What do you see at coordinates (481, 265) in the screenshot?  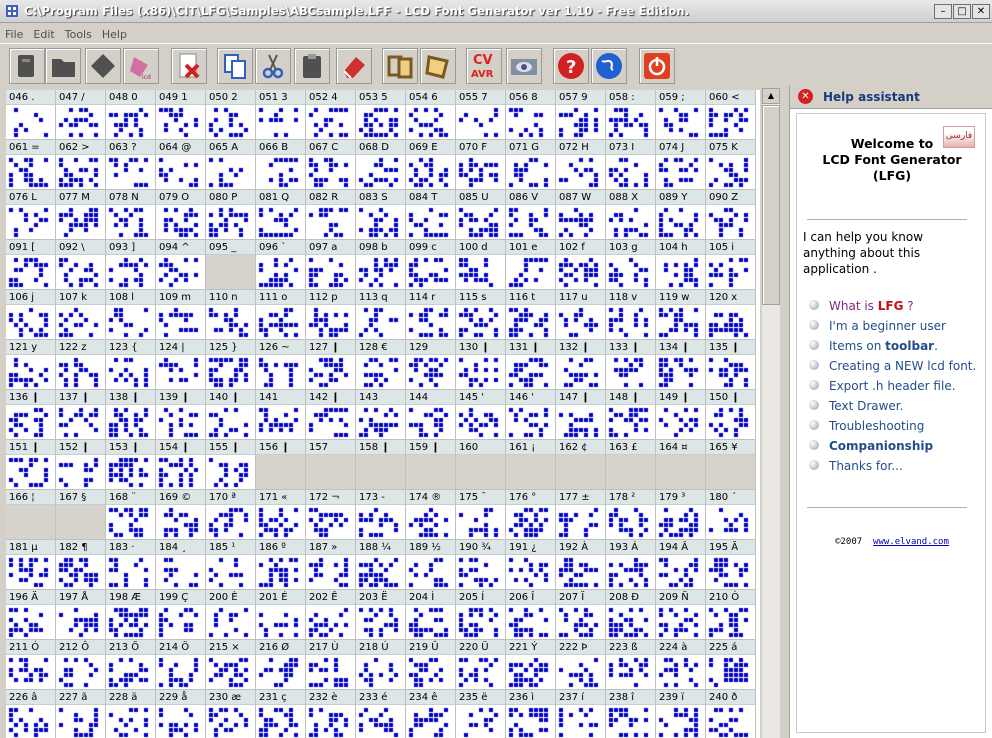 I see `glyph-cell-100: 100 d` at bounding box center [481, 265].